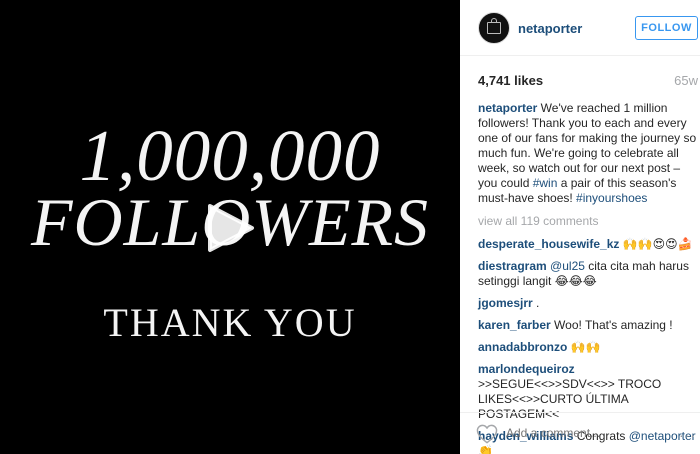 The width and height of the screenshot is (700, 454). I want to click on post-header: netaporter FOLLOW, so click(580, 28).